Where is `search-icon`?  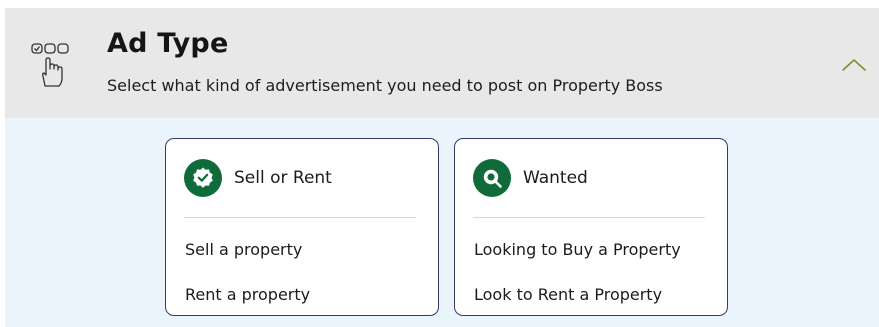 search-icon is located at coordinates (492, 178).